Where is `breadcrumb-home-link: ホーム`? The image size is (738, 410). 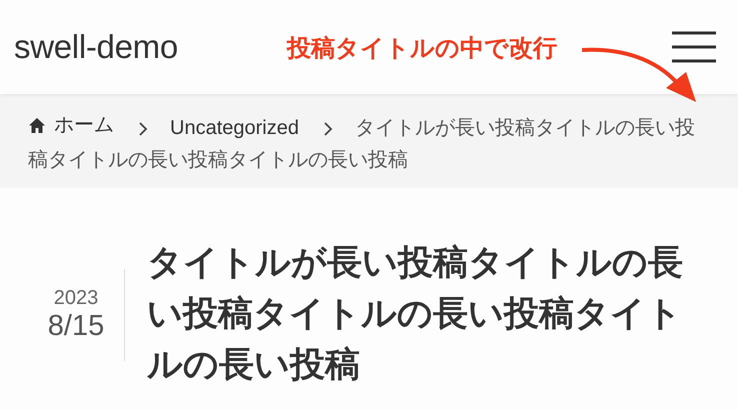 breadcrumb-home-link: ホーム is located at coordinates (71, 125).